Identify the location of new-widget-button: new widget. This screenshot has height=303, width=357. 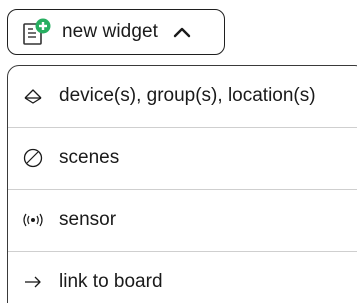
(116, 32).